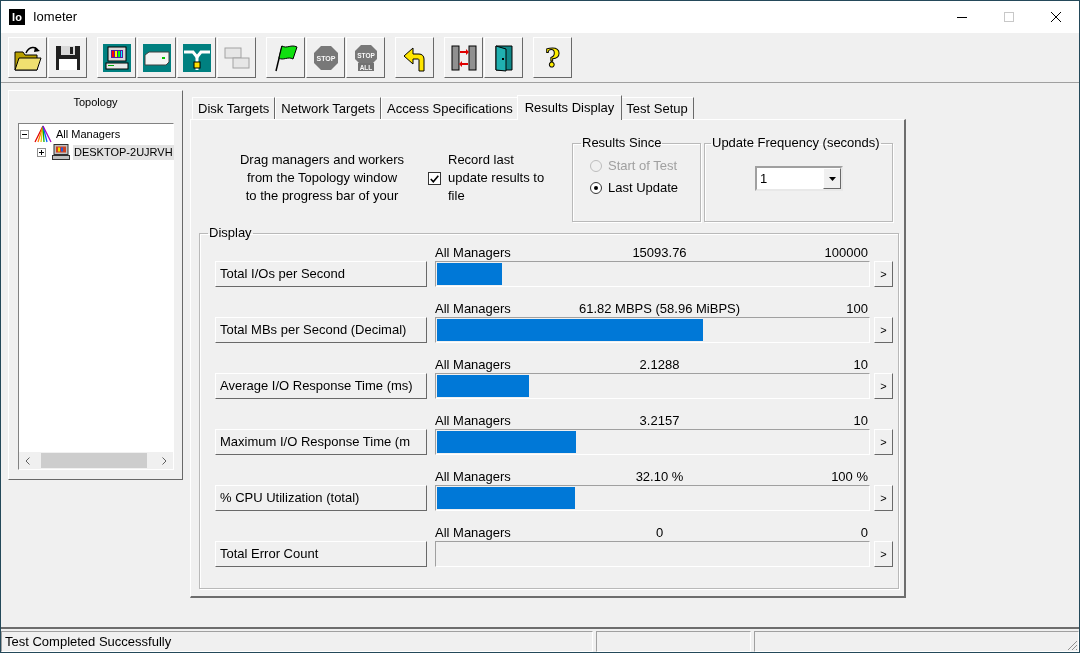 The width and height of the screenshot is (1080, 653). Describe the element at coordinates (17, 17) in the screenshot. I see `app-logo: Io` at that location.